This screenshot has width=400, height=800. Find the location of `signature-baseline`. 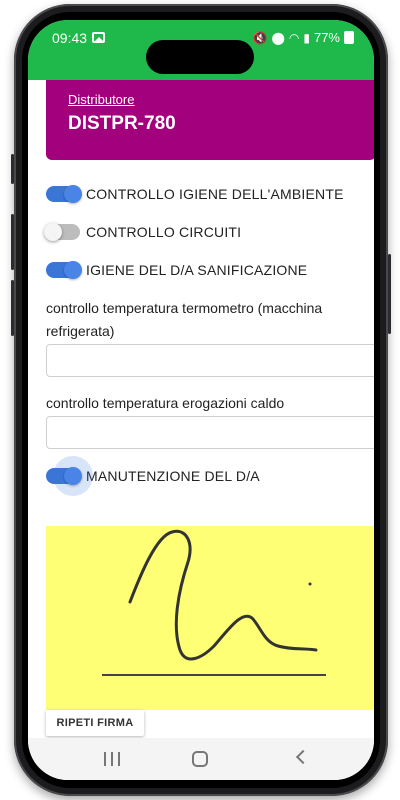

signature-baseline is located at coordinates (214, 675).